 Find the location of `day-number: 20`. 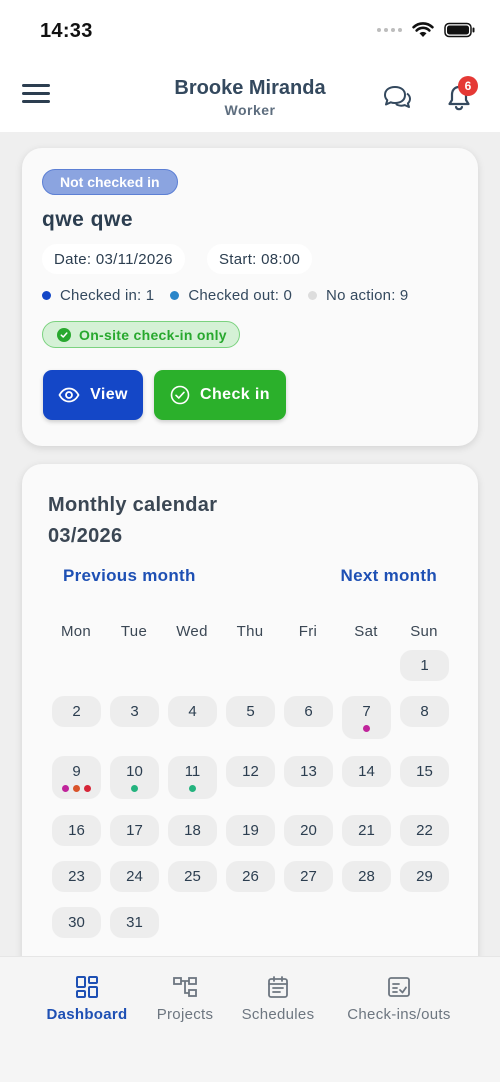

day-number: 20 is located at coordinates (308, 830).